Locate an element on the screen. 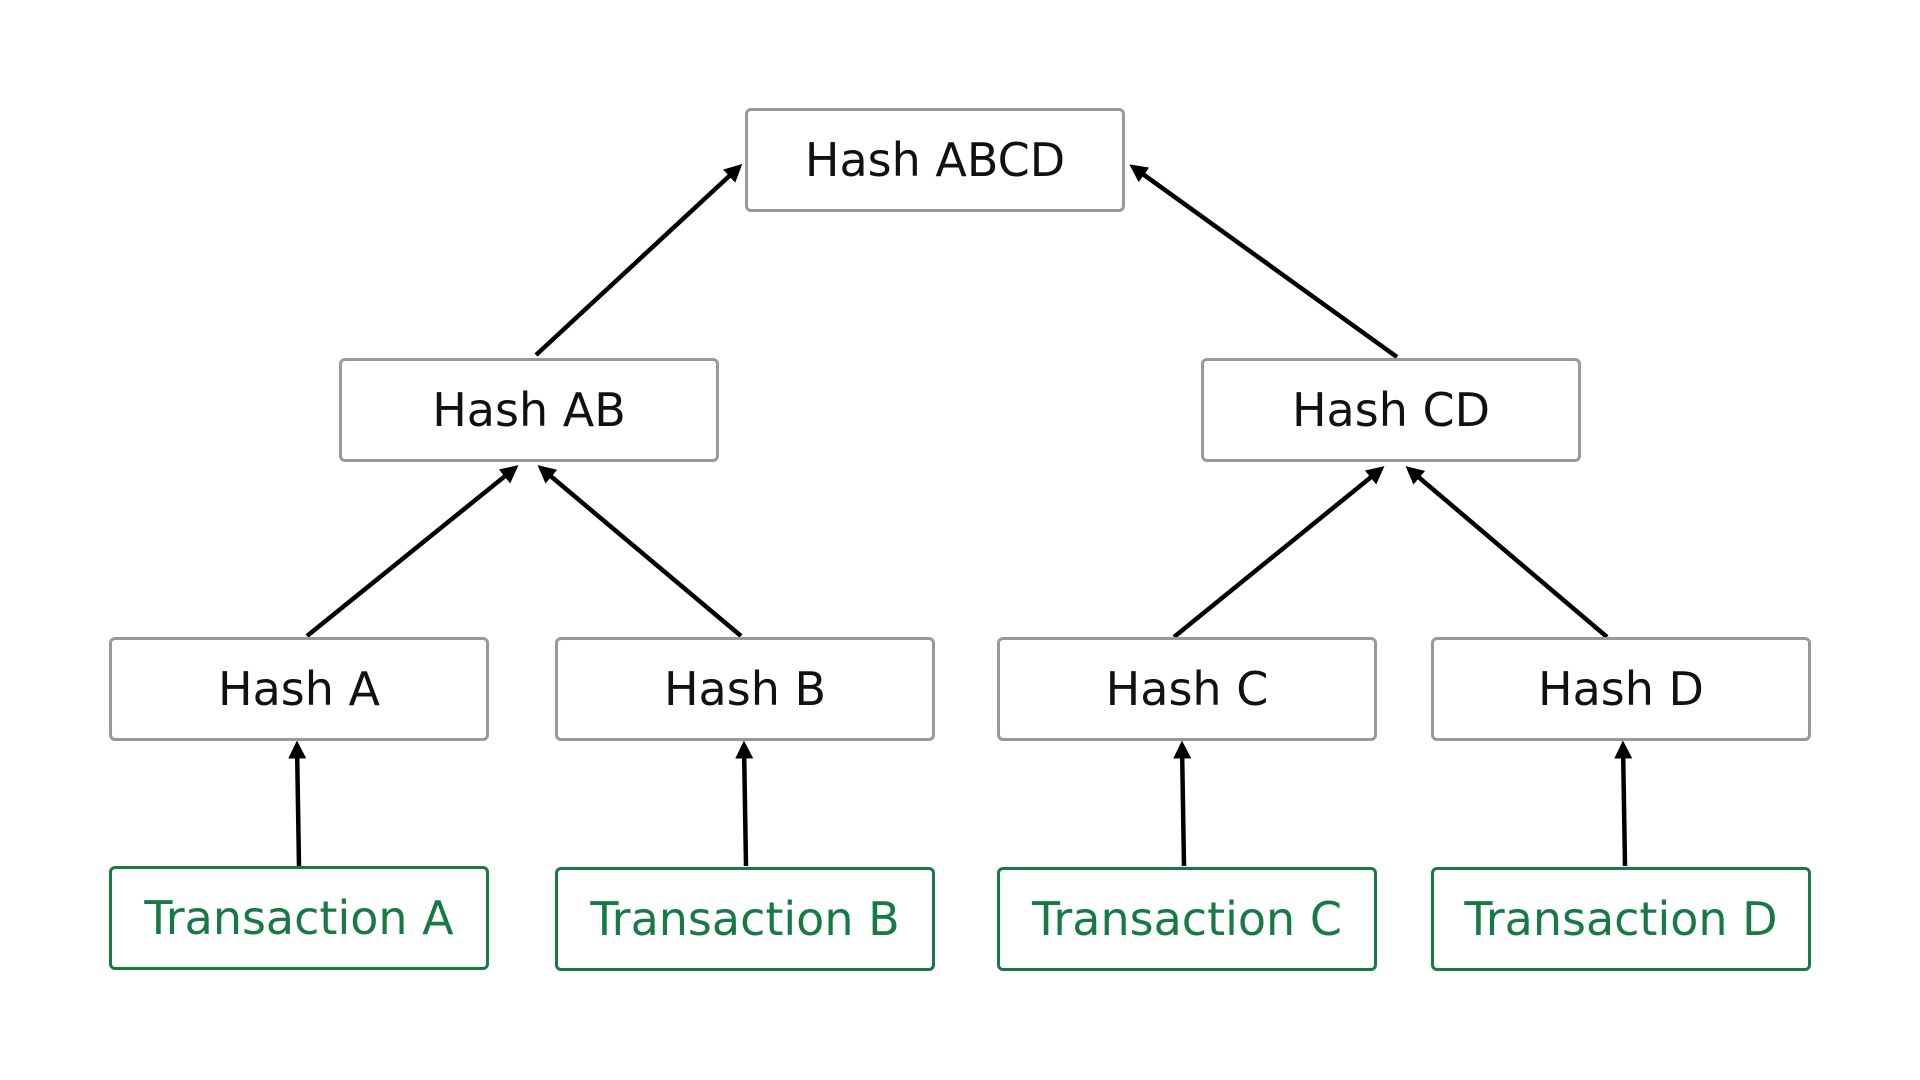 The image size is (1920, 1080). node-transaction-c: Transaction C is located at coordinates (1187, 919).